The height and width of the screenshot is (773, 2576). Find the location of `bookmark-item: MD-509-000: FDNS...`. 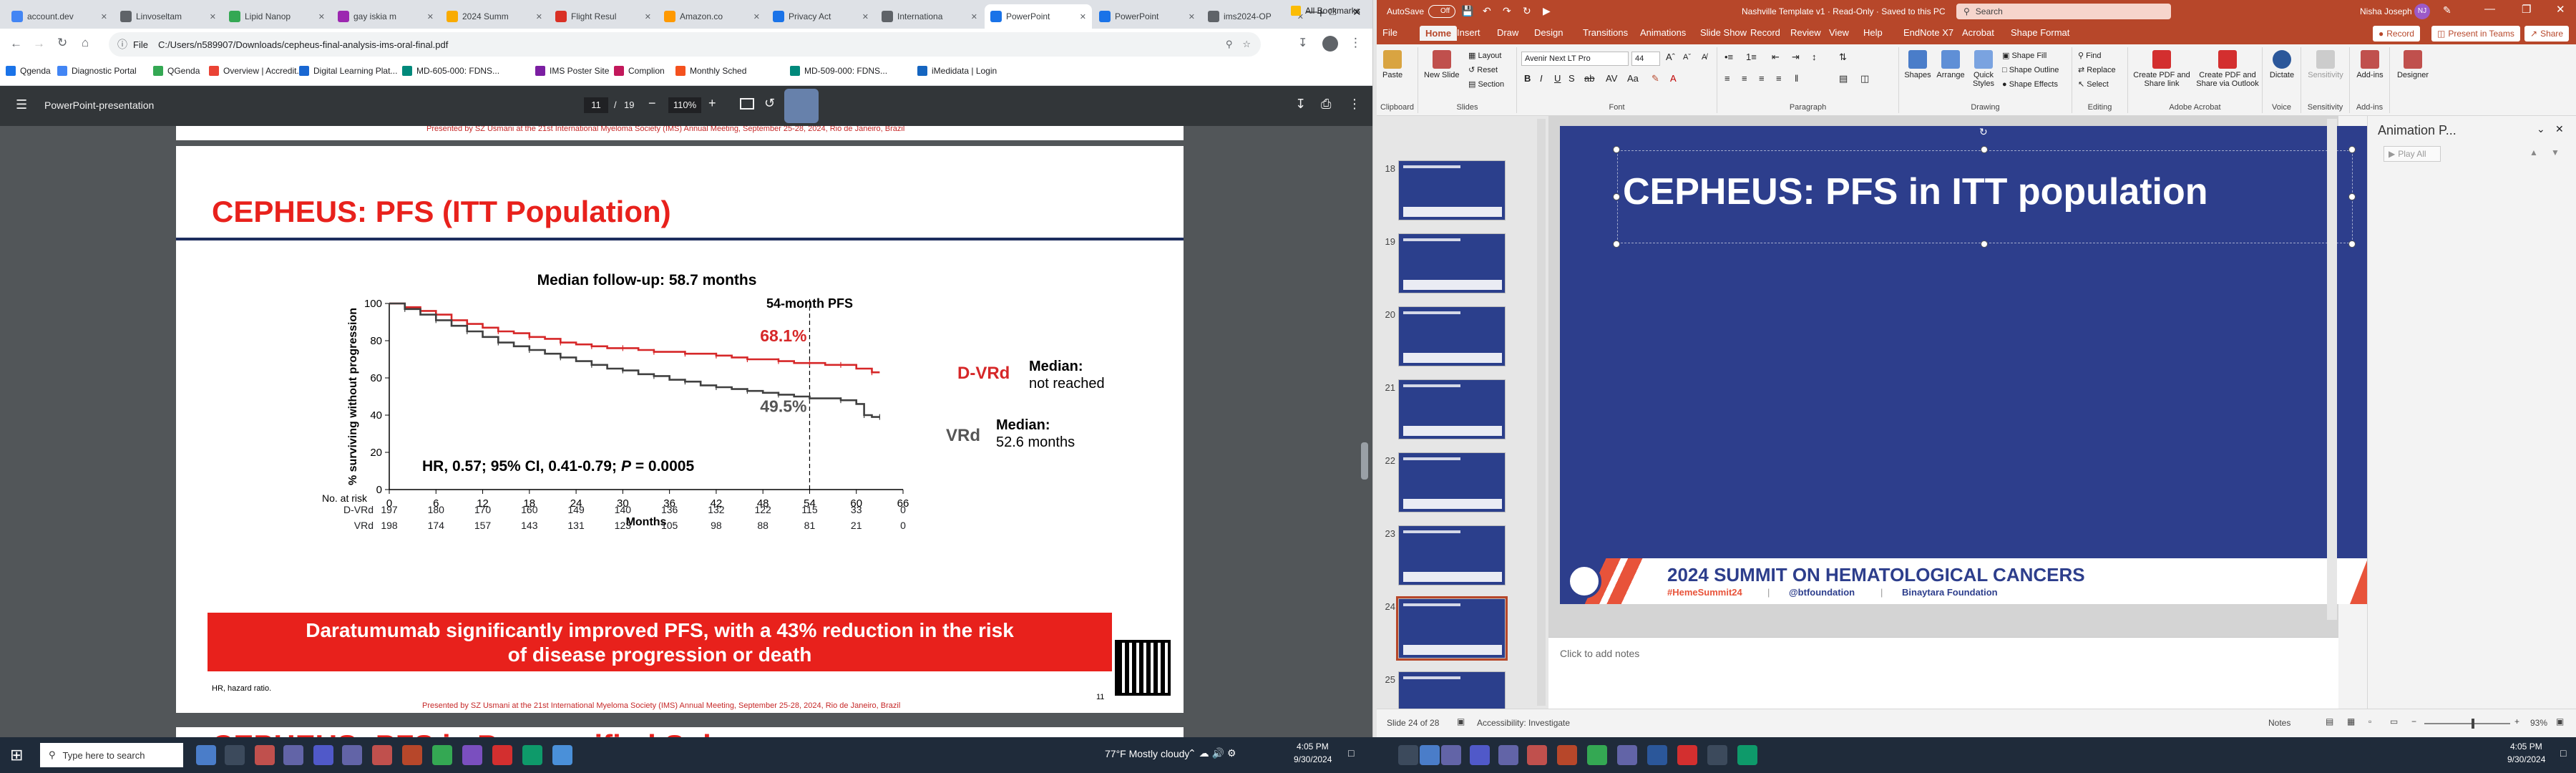

bookmark-item: MD-509-000: FDNS... is located at coordinates (838, 71).